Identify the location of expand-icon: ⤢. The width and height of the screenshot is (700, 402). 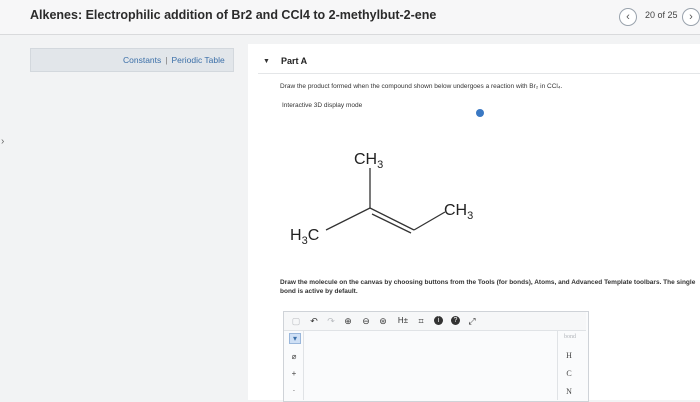
(472, 321).